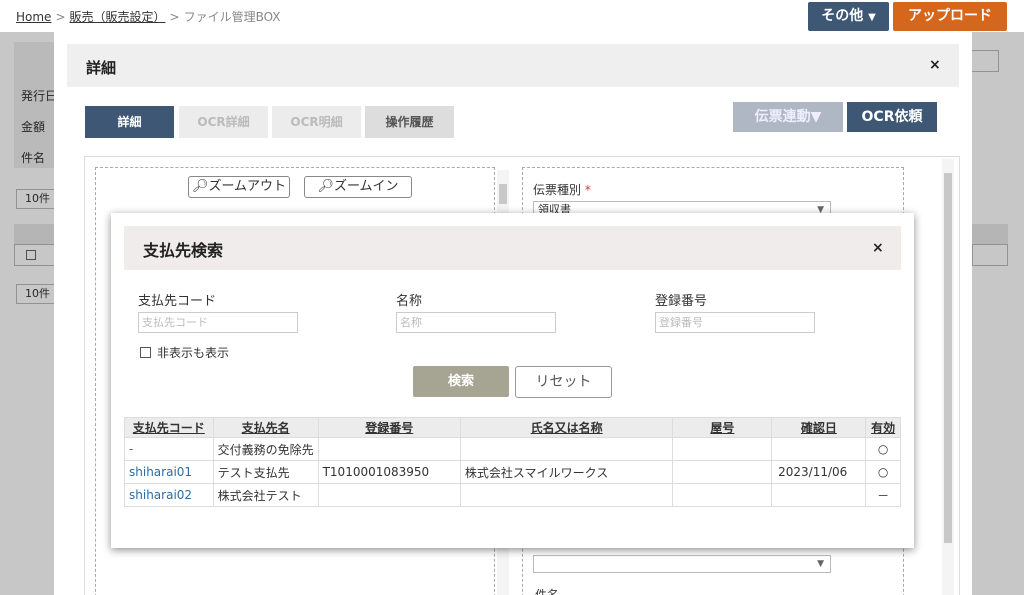 Image resolution: width=1024 pixels, height=595 pixels. Describe the element at coordinates (177, 301) in the screenshot. I see `payee-code-label: 支払先コード` at that location.